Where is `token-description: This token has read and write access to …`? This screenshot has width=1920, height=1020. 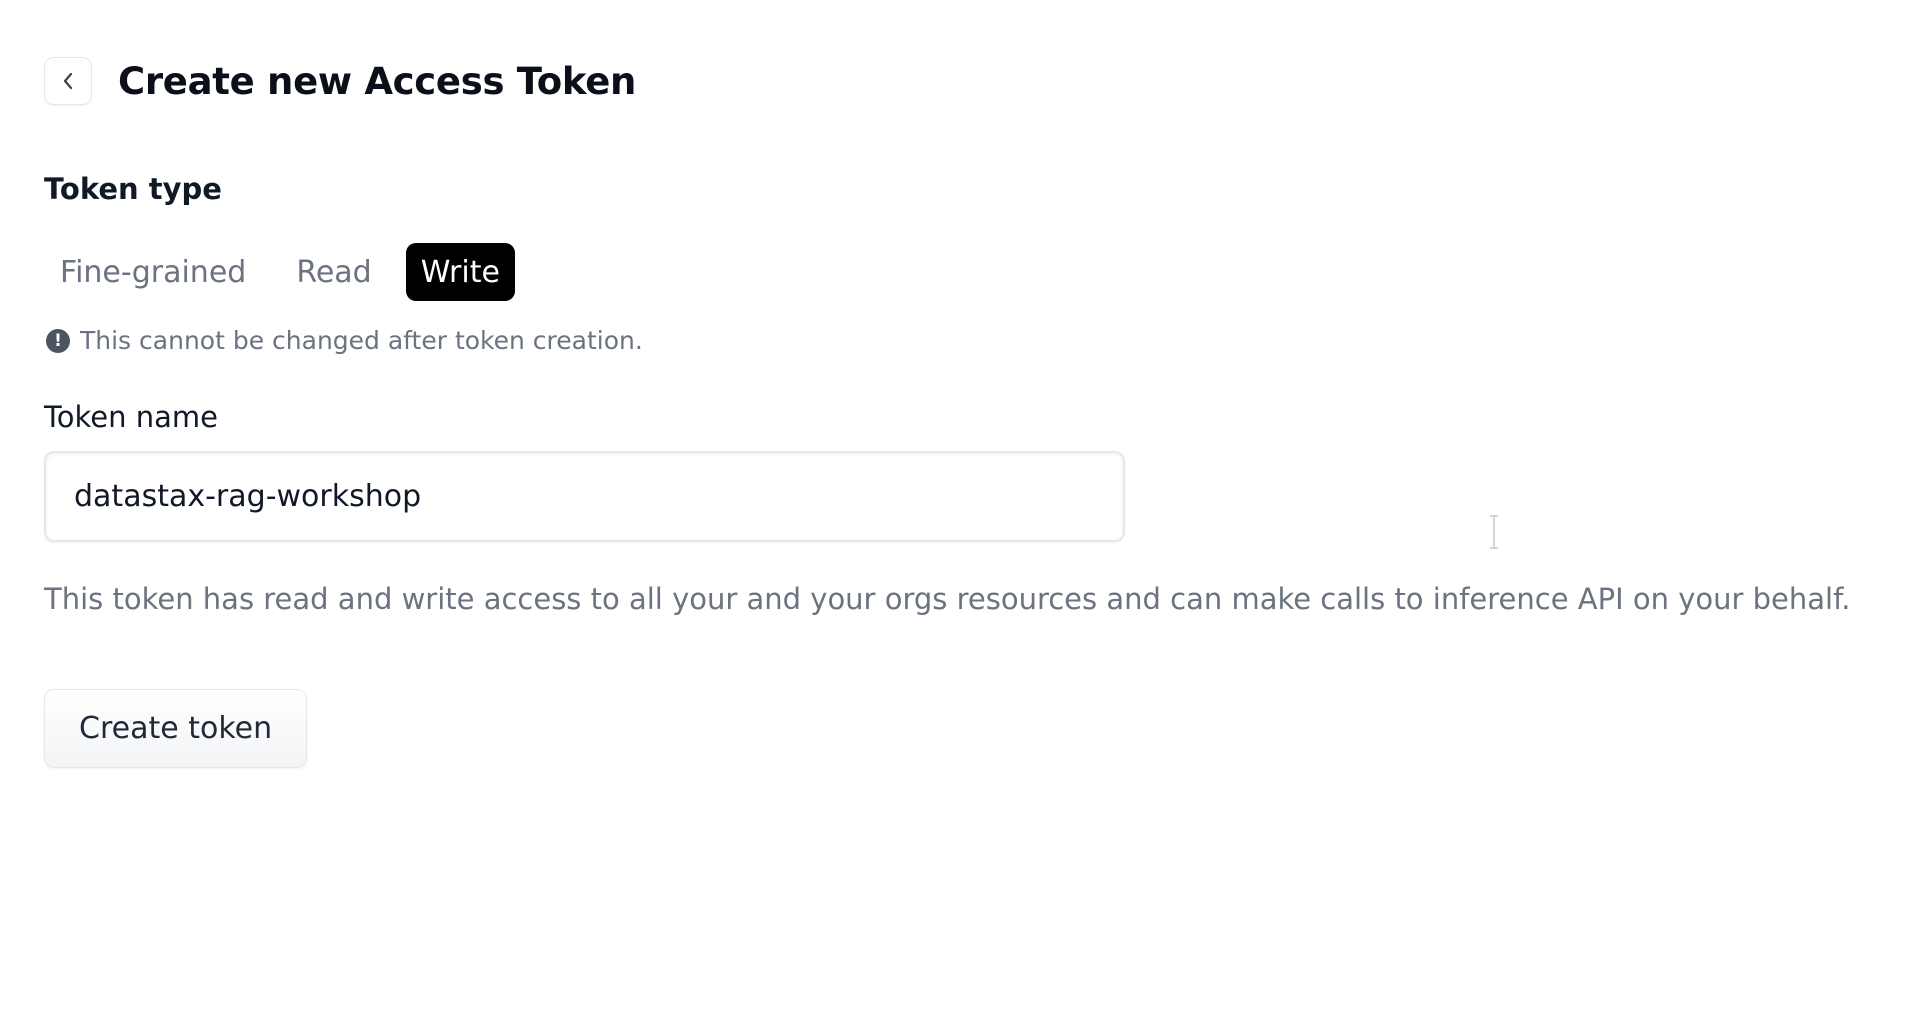 token-description: This token has read and write access to … is located at coordinates (947, 599).